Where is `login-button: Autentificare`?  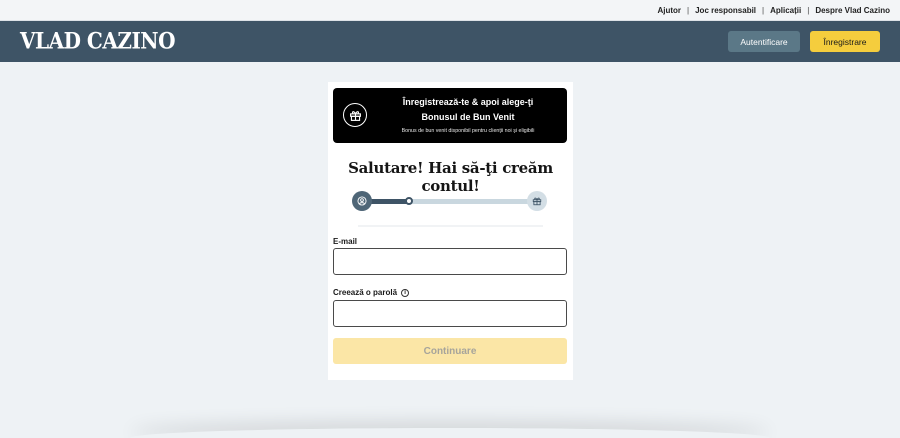 login-button: Autentificare is located at coordinates (764, 41).